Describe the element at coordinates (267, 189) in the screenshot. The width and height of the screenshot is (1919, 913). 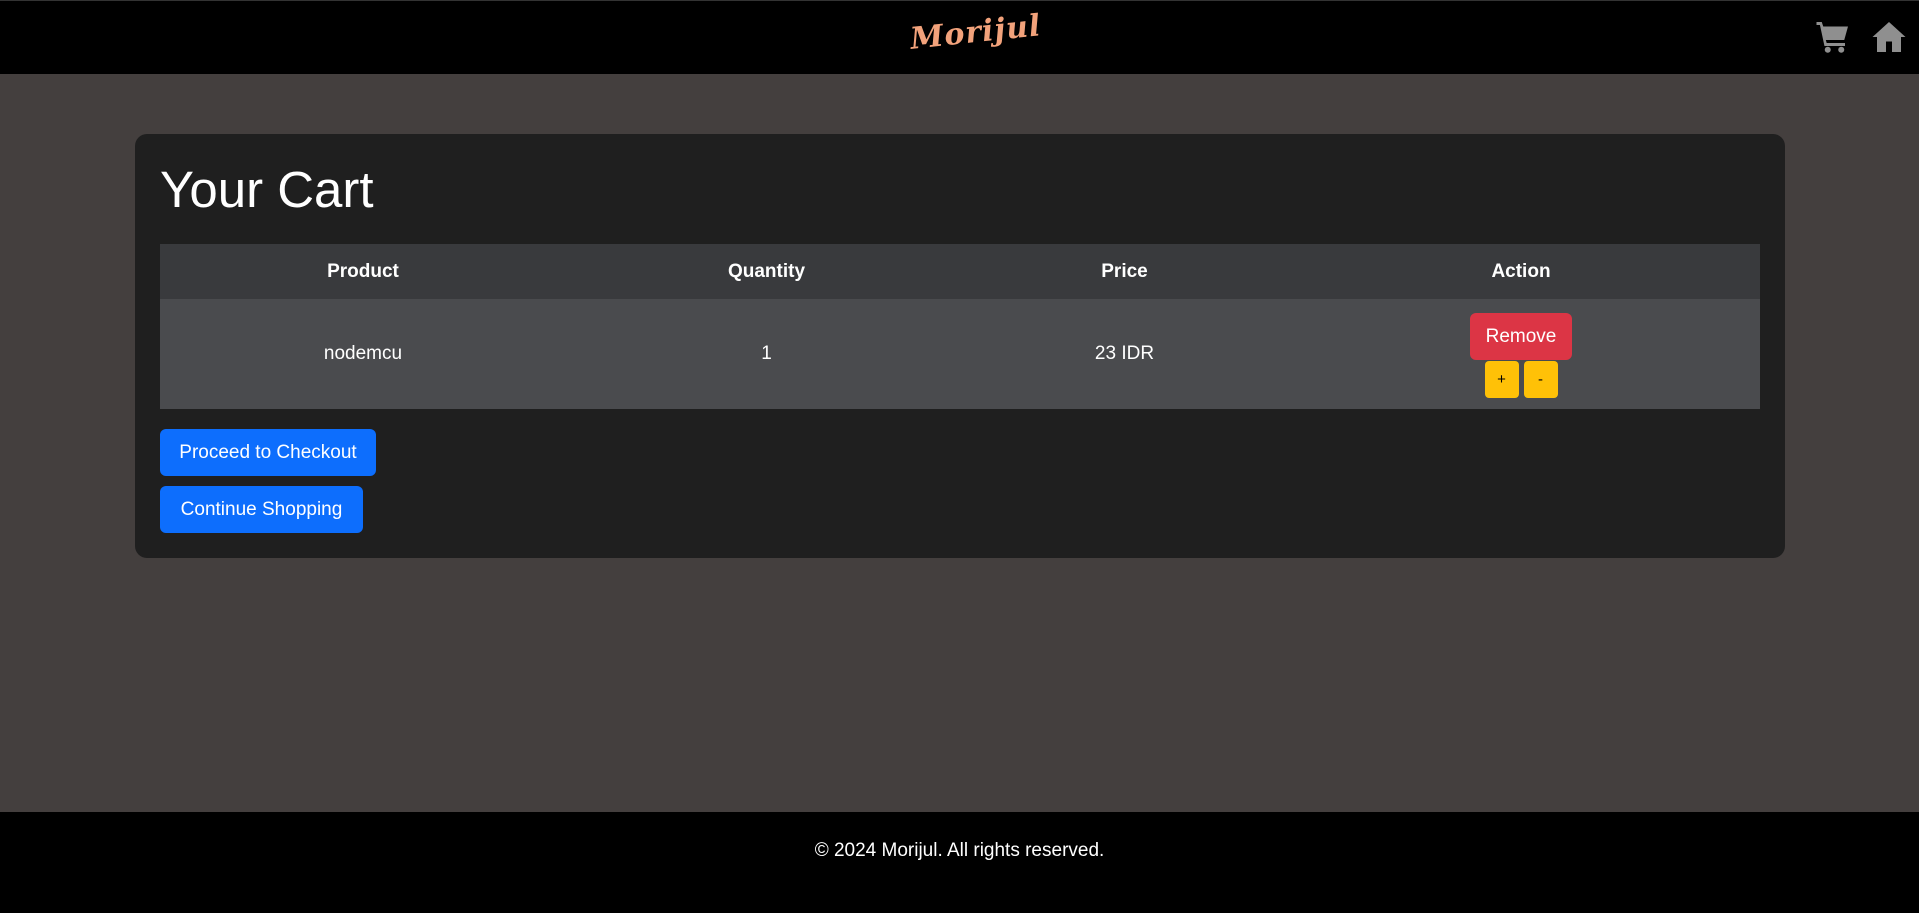
I see `page-title: Your Cart` at that location.